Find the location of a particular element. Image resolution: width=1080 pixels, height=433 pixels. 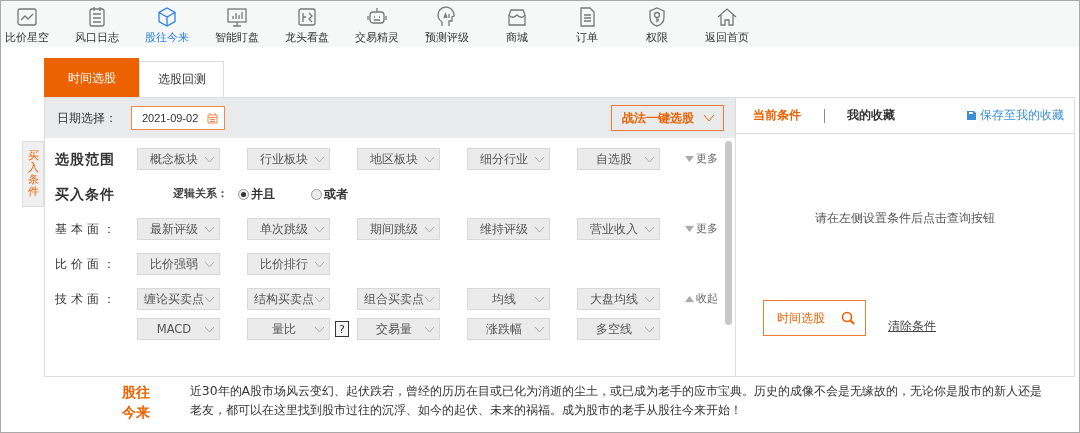

monitor-bar-chart-icon is located at coordinates (237, 17).